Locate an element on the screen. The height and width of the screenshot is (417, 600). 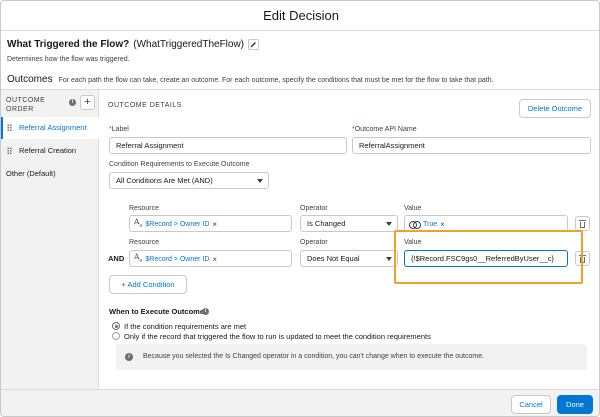
value-label: Value is located at coordinates (413, 208).